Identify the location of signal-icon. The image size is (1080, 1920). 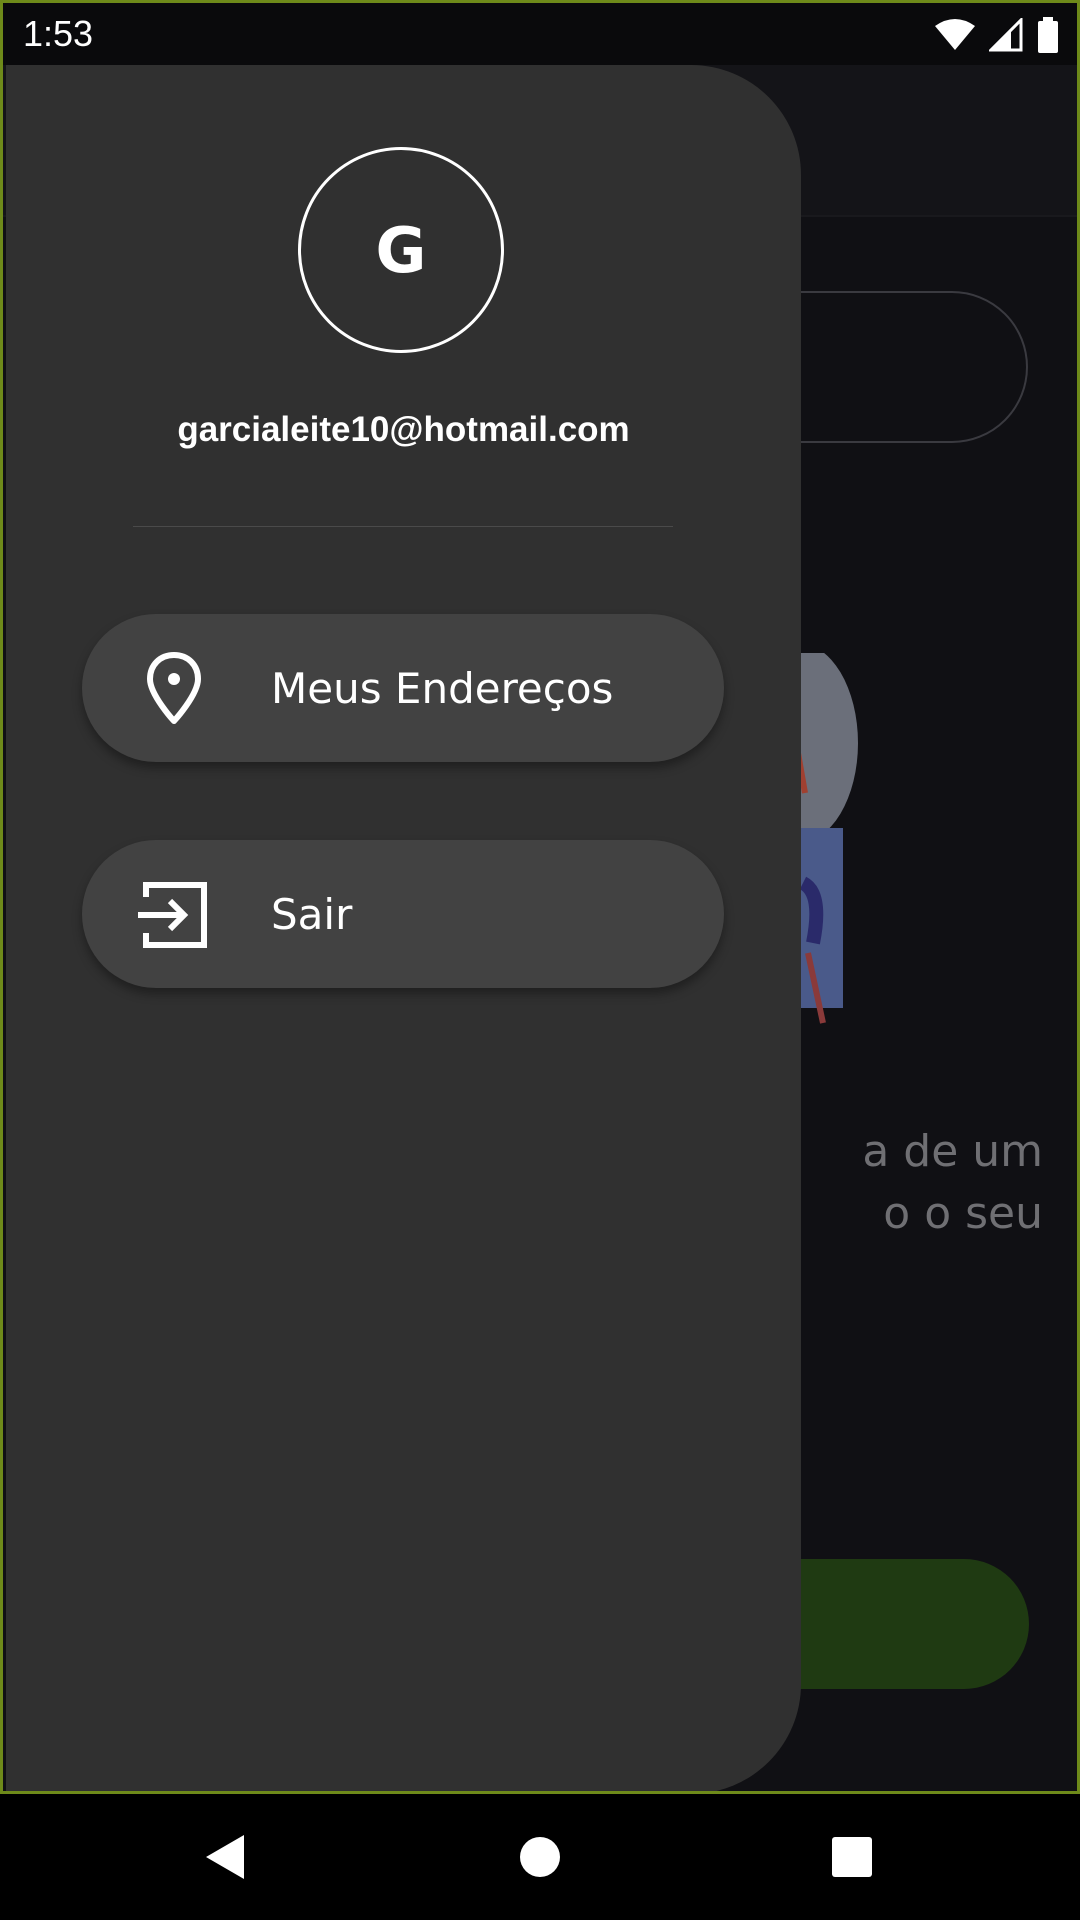
(1006, 35).